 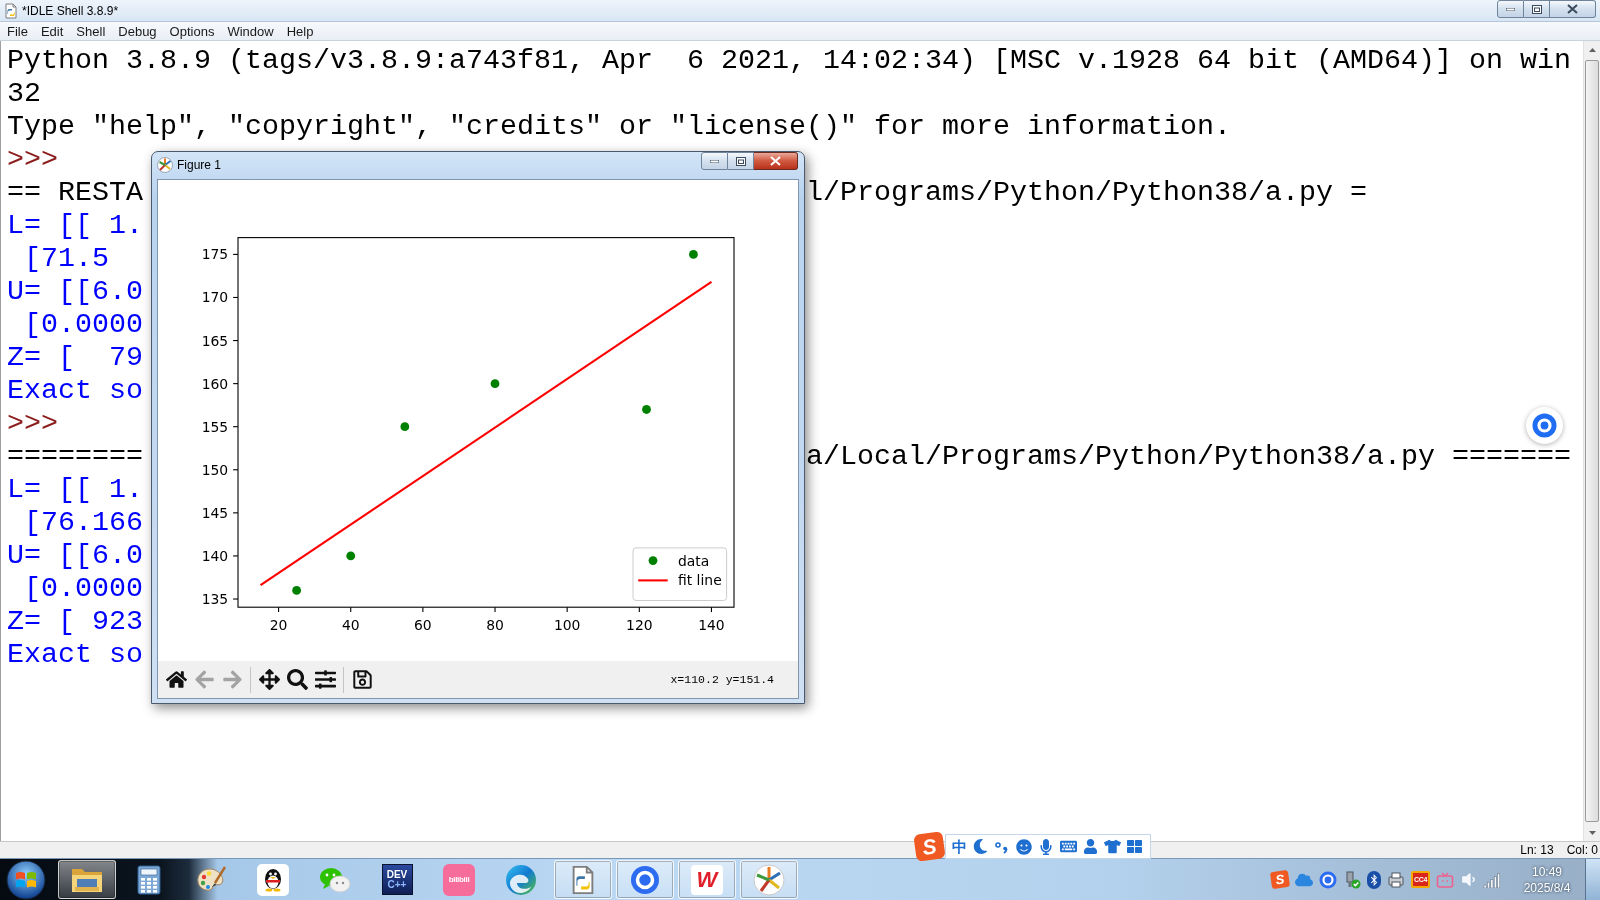 I want to click on status-text: Col: 0, so click(x=1582, y=850).